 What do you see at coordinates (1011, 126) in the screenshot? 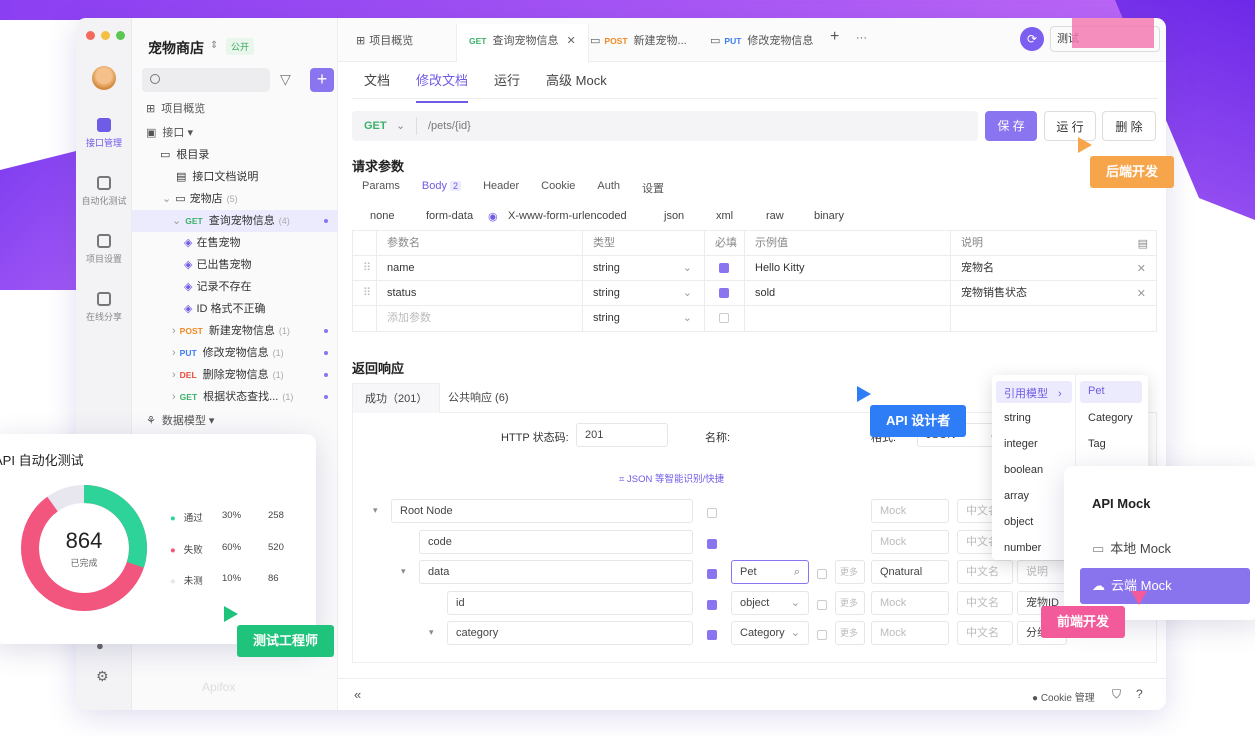
I see `save-button: 保 存` at bounding box center [1011, 126].